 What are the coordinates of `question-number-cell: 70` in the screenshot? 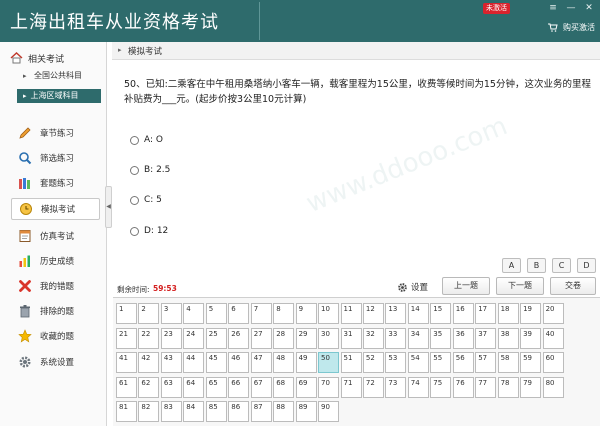 It's located at (328, 387).